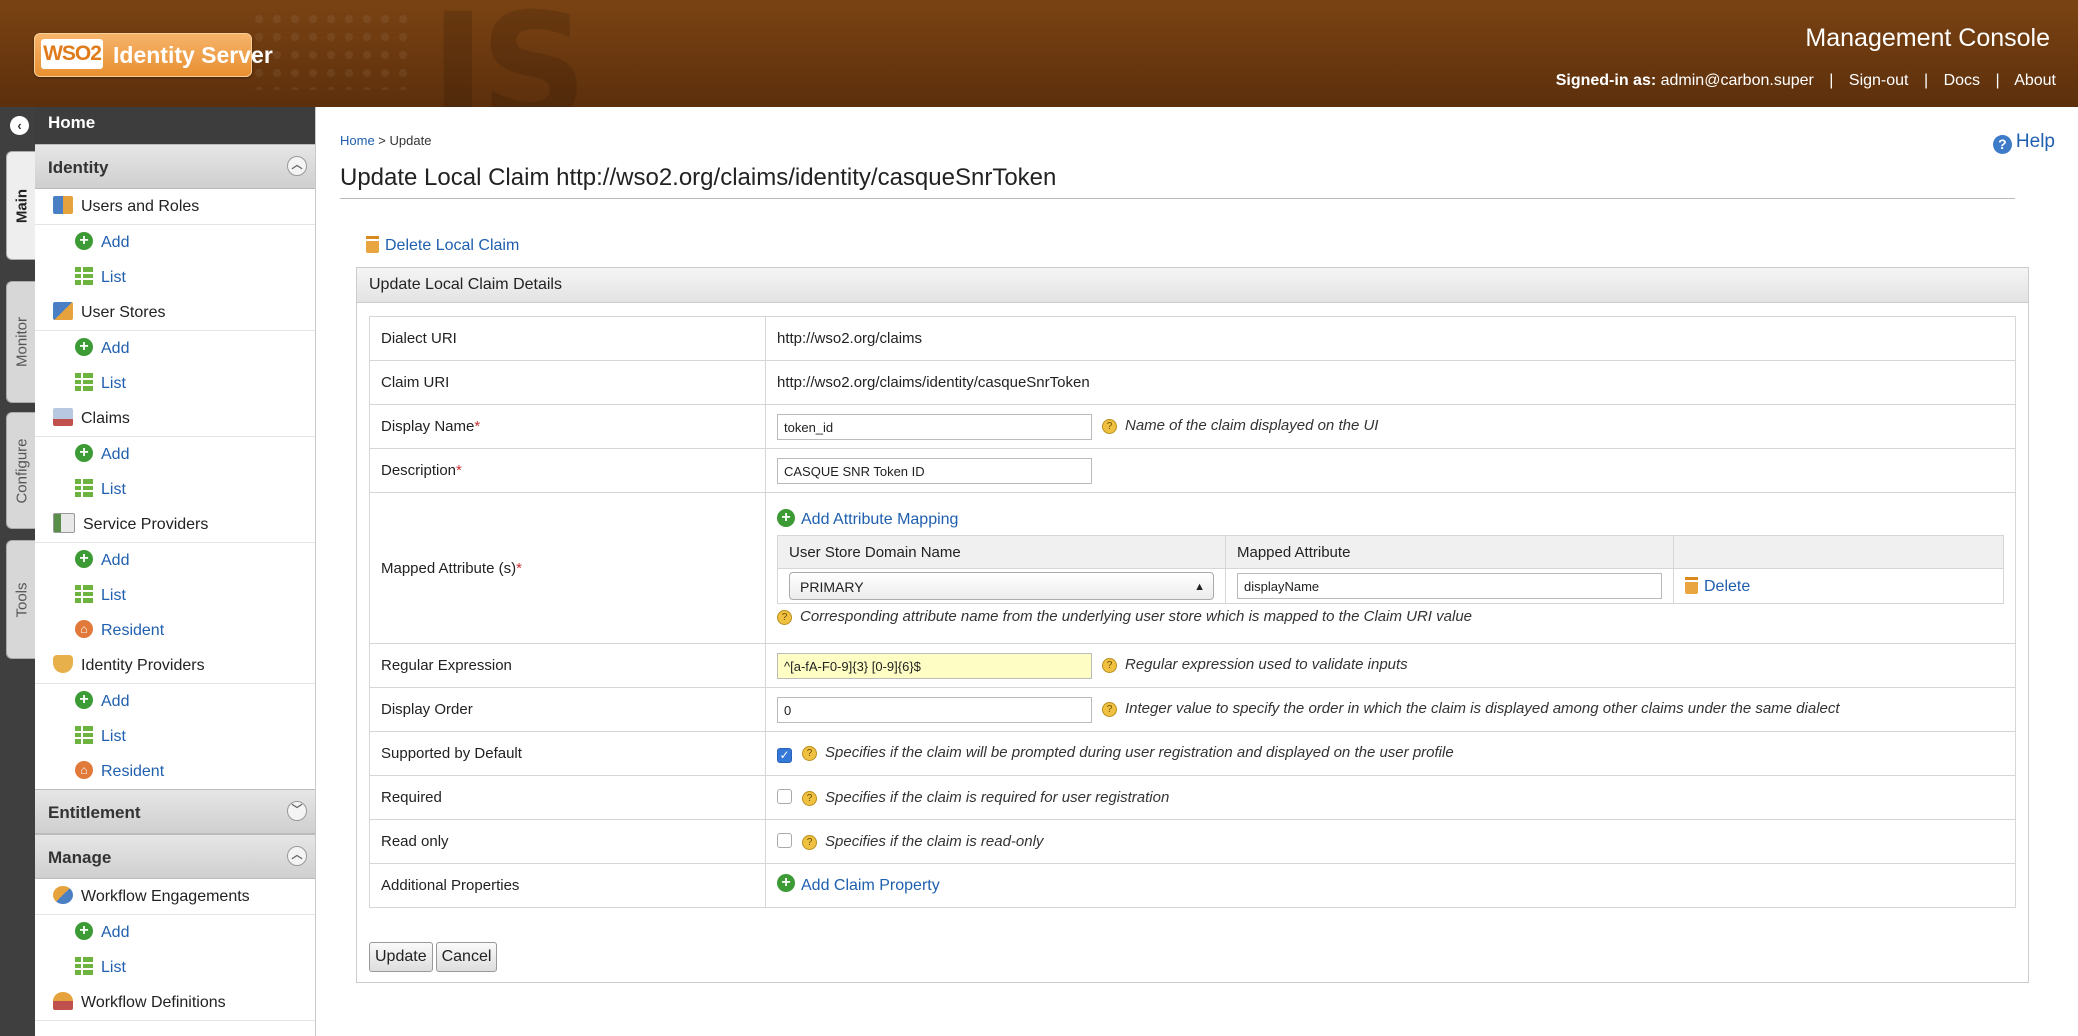 The height and width of the screenshot is (1036, 2078). What do you see at coordinates (1390, 338) in the screenshot?
I see `dialect-uri-value: http://wso2.org/claims` at bounding box center [1390, 338].